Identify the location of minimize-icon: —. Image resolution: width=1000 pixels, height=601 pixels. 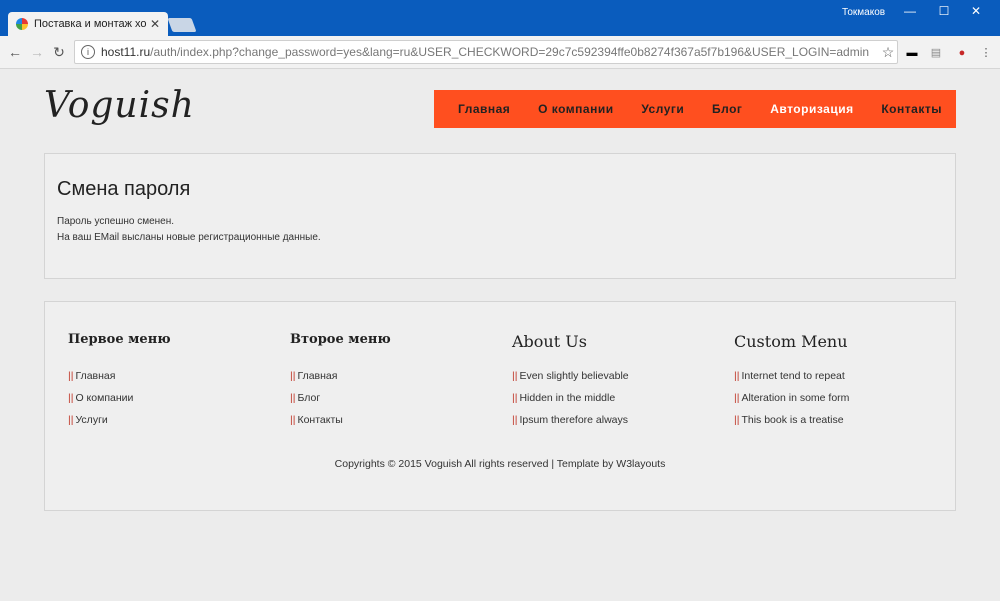
(910, 12).